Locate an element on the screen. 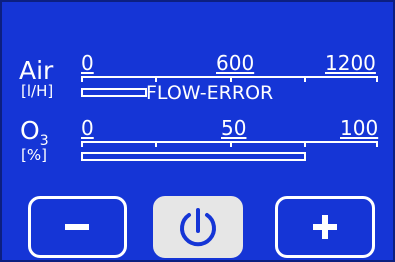 This screenshot has height=262, width=395. air-scale-max: 1200 is located at coordinates (350, 63).